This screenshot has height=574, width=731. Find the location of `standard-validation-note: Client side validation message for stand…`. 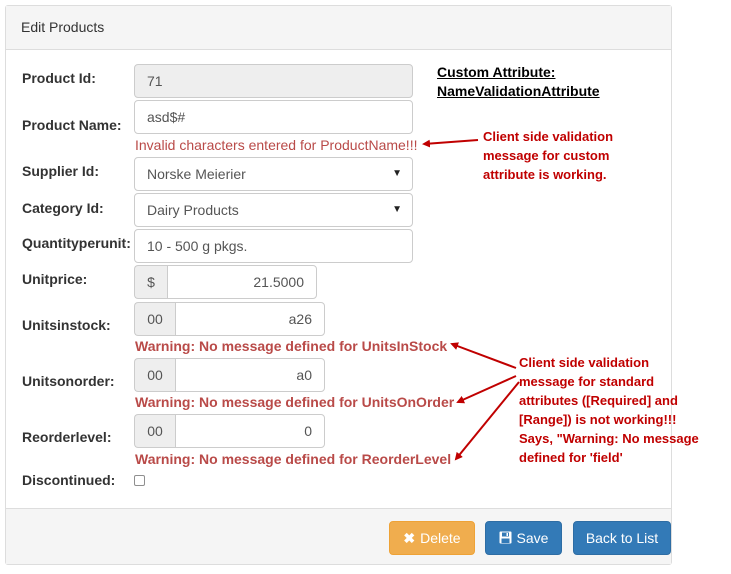

standard-validation-note: Client side validation message for stand… is located at coordinates (609, 410).